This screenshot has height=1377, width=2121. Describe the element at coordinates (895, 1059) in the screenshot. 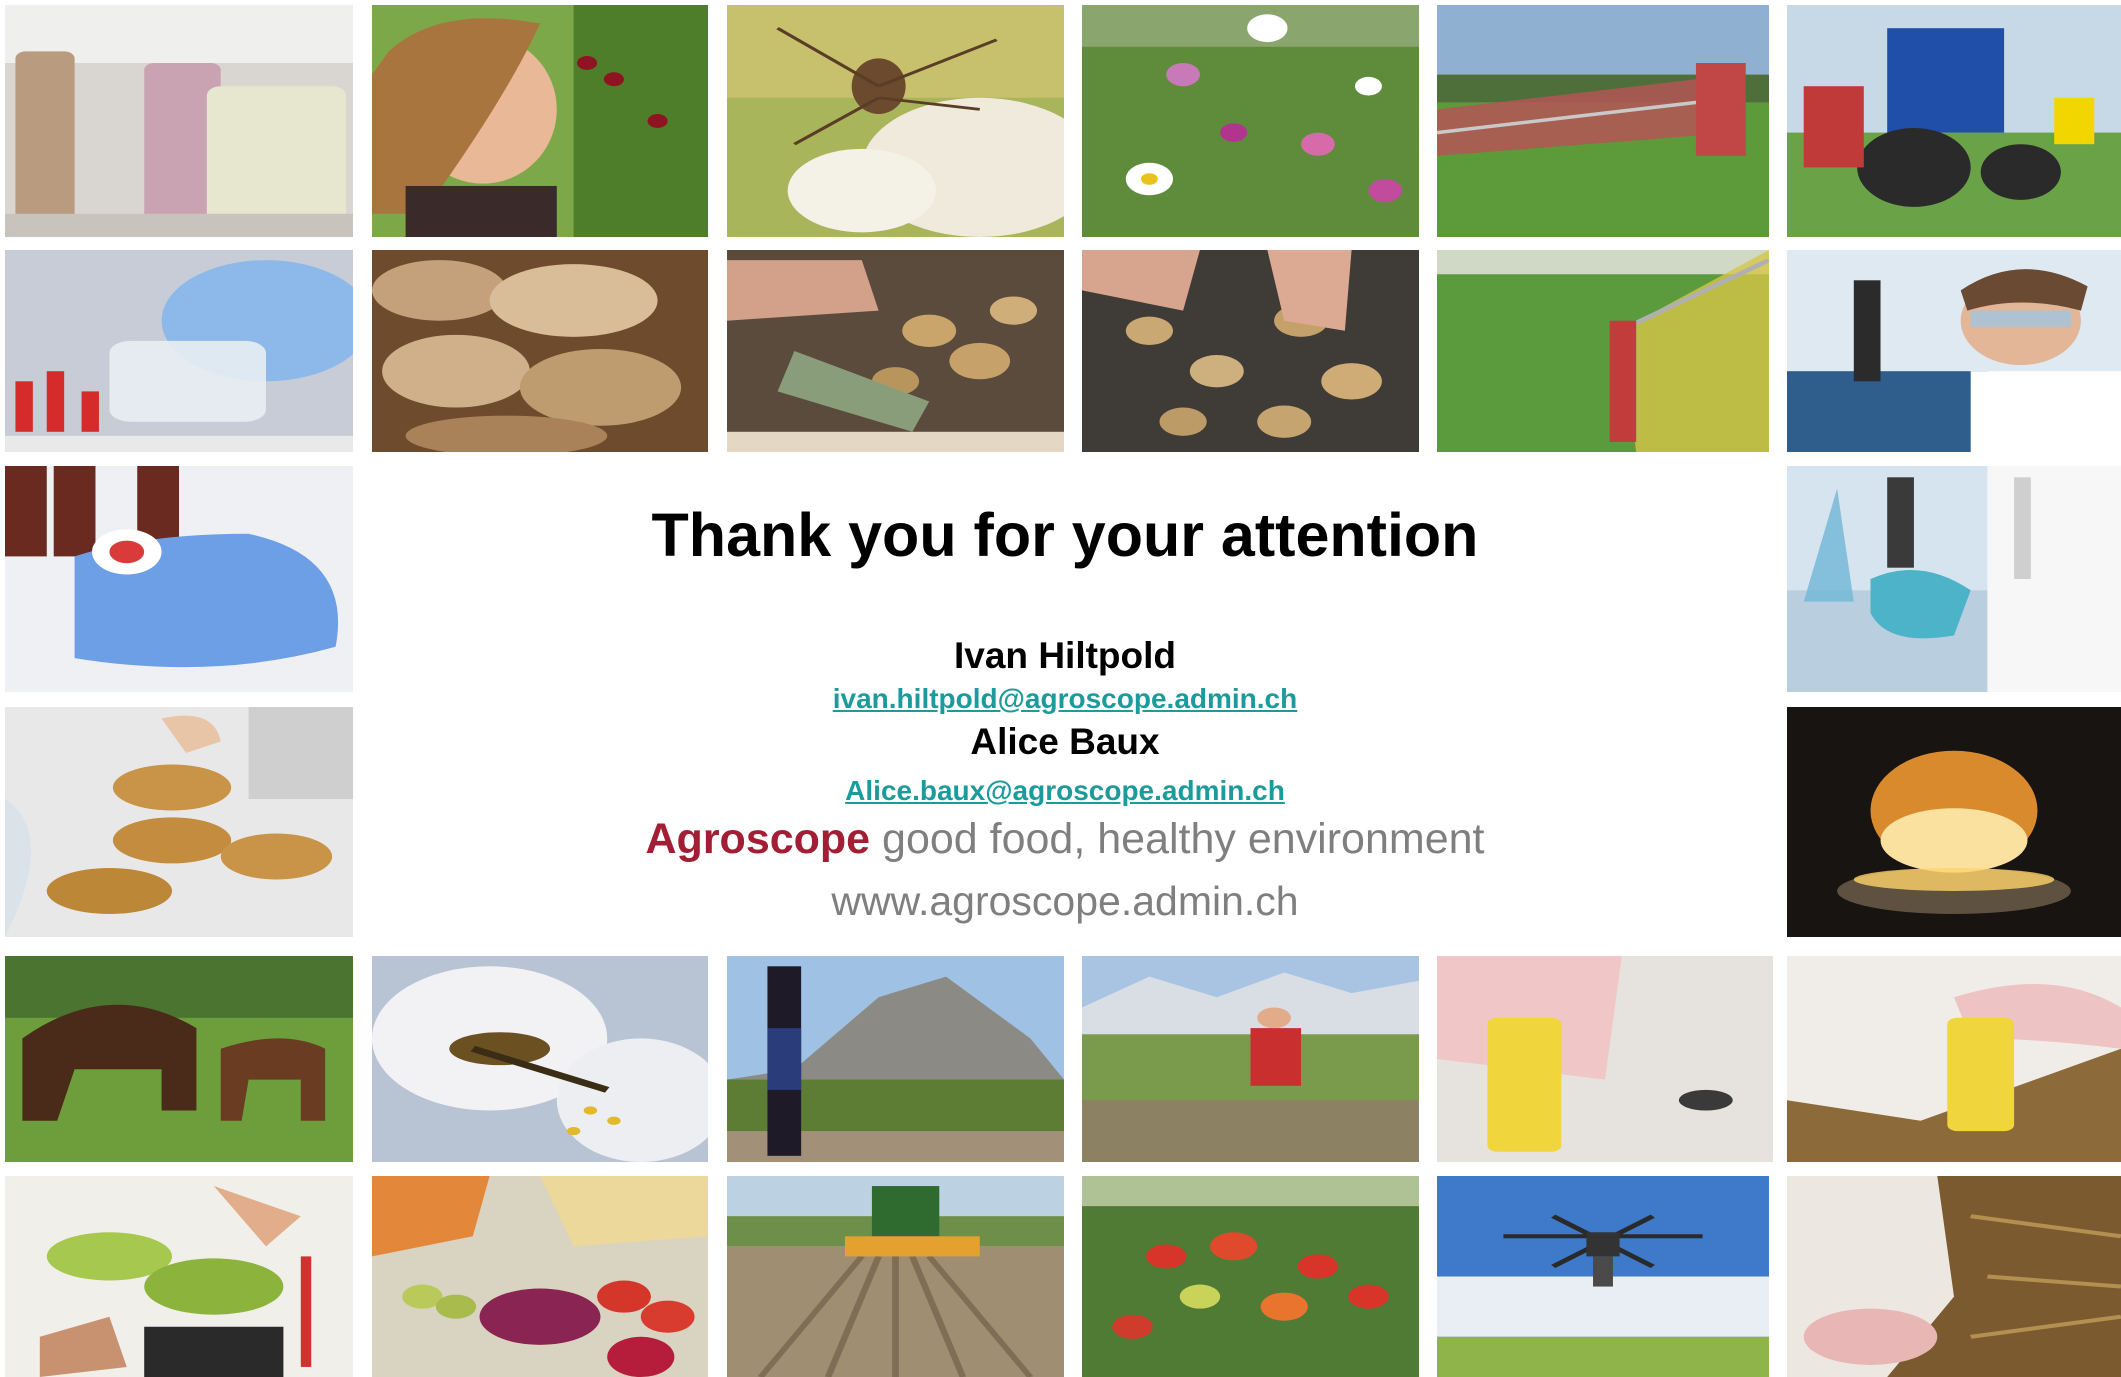

I see `photo-wine-bottle-vineyard` at that location.